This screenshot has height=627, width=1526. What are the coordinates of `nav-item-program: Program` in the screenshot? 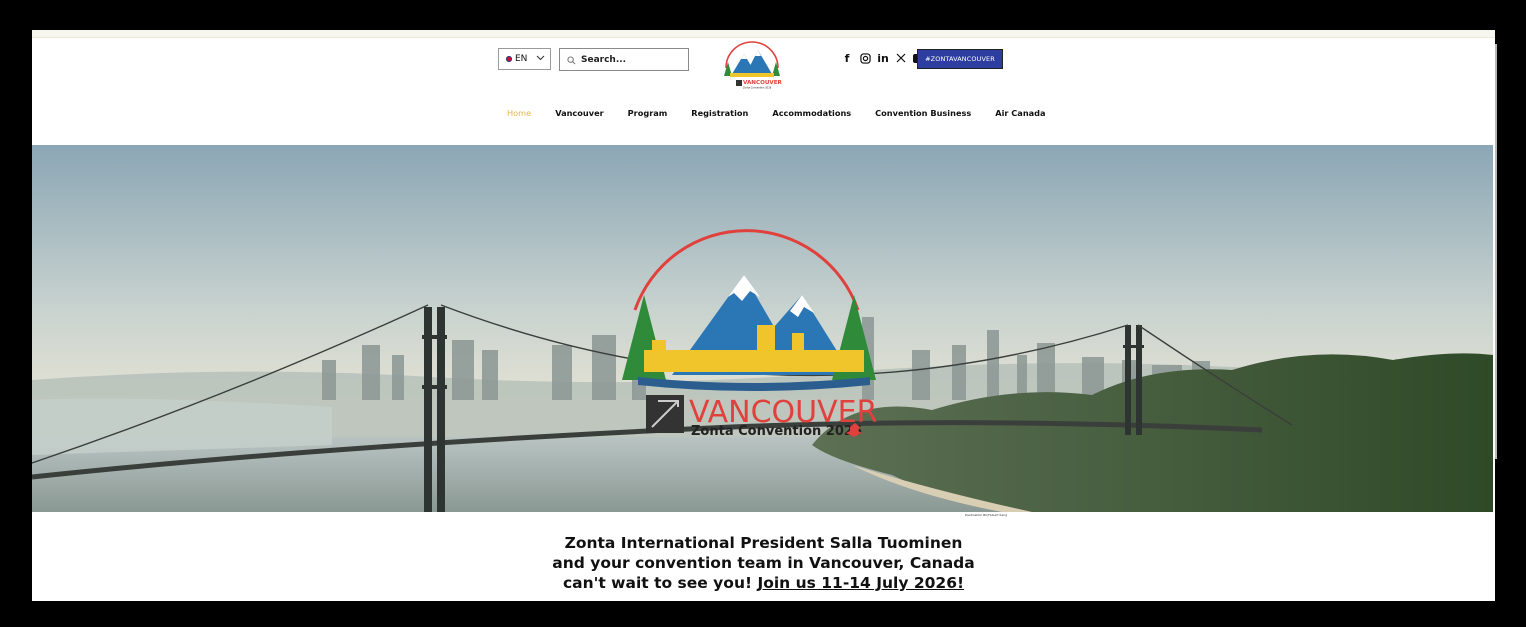 It's located at (648, 113).